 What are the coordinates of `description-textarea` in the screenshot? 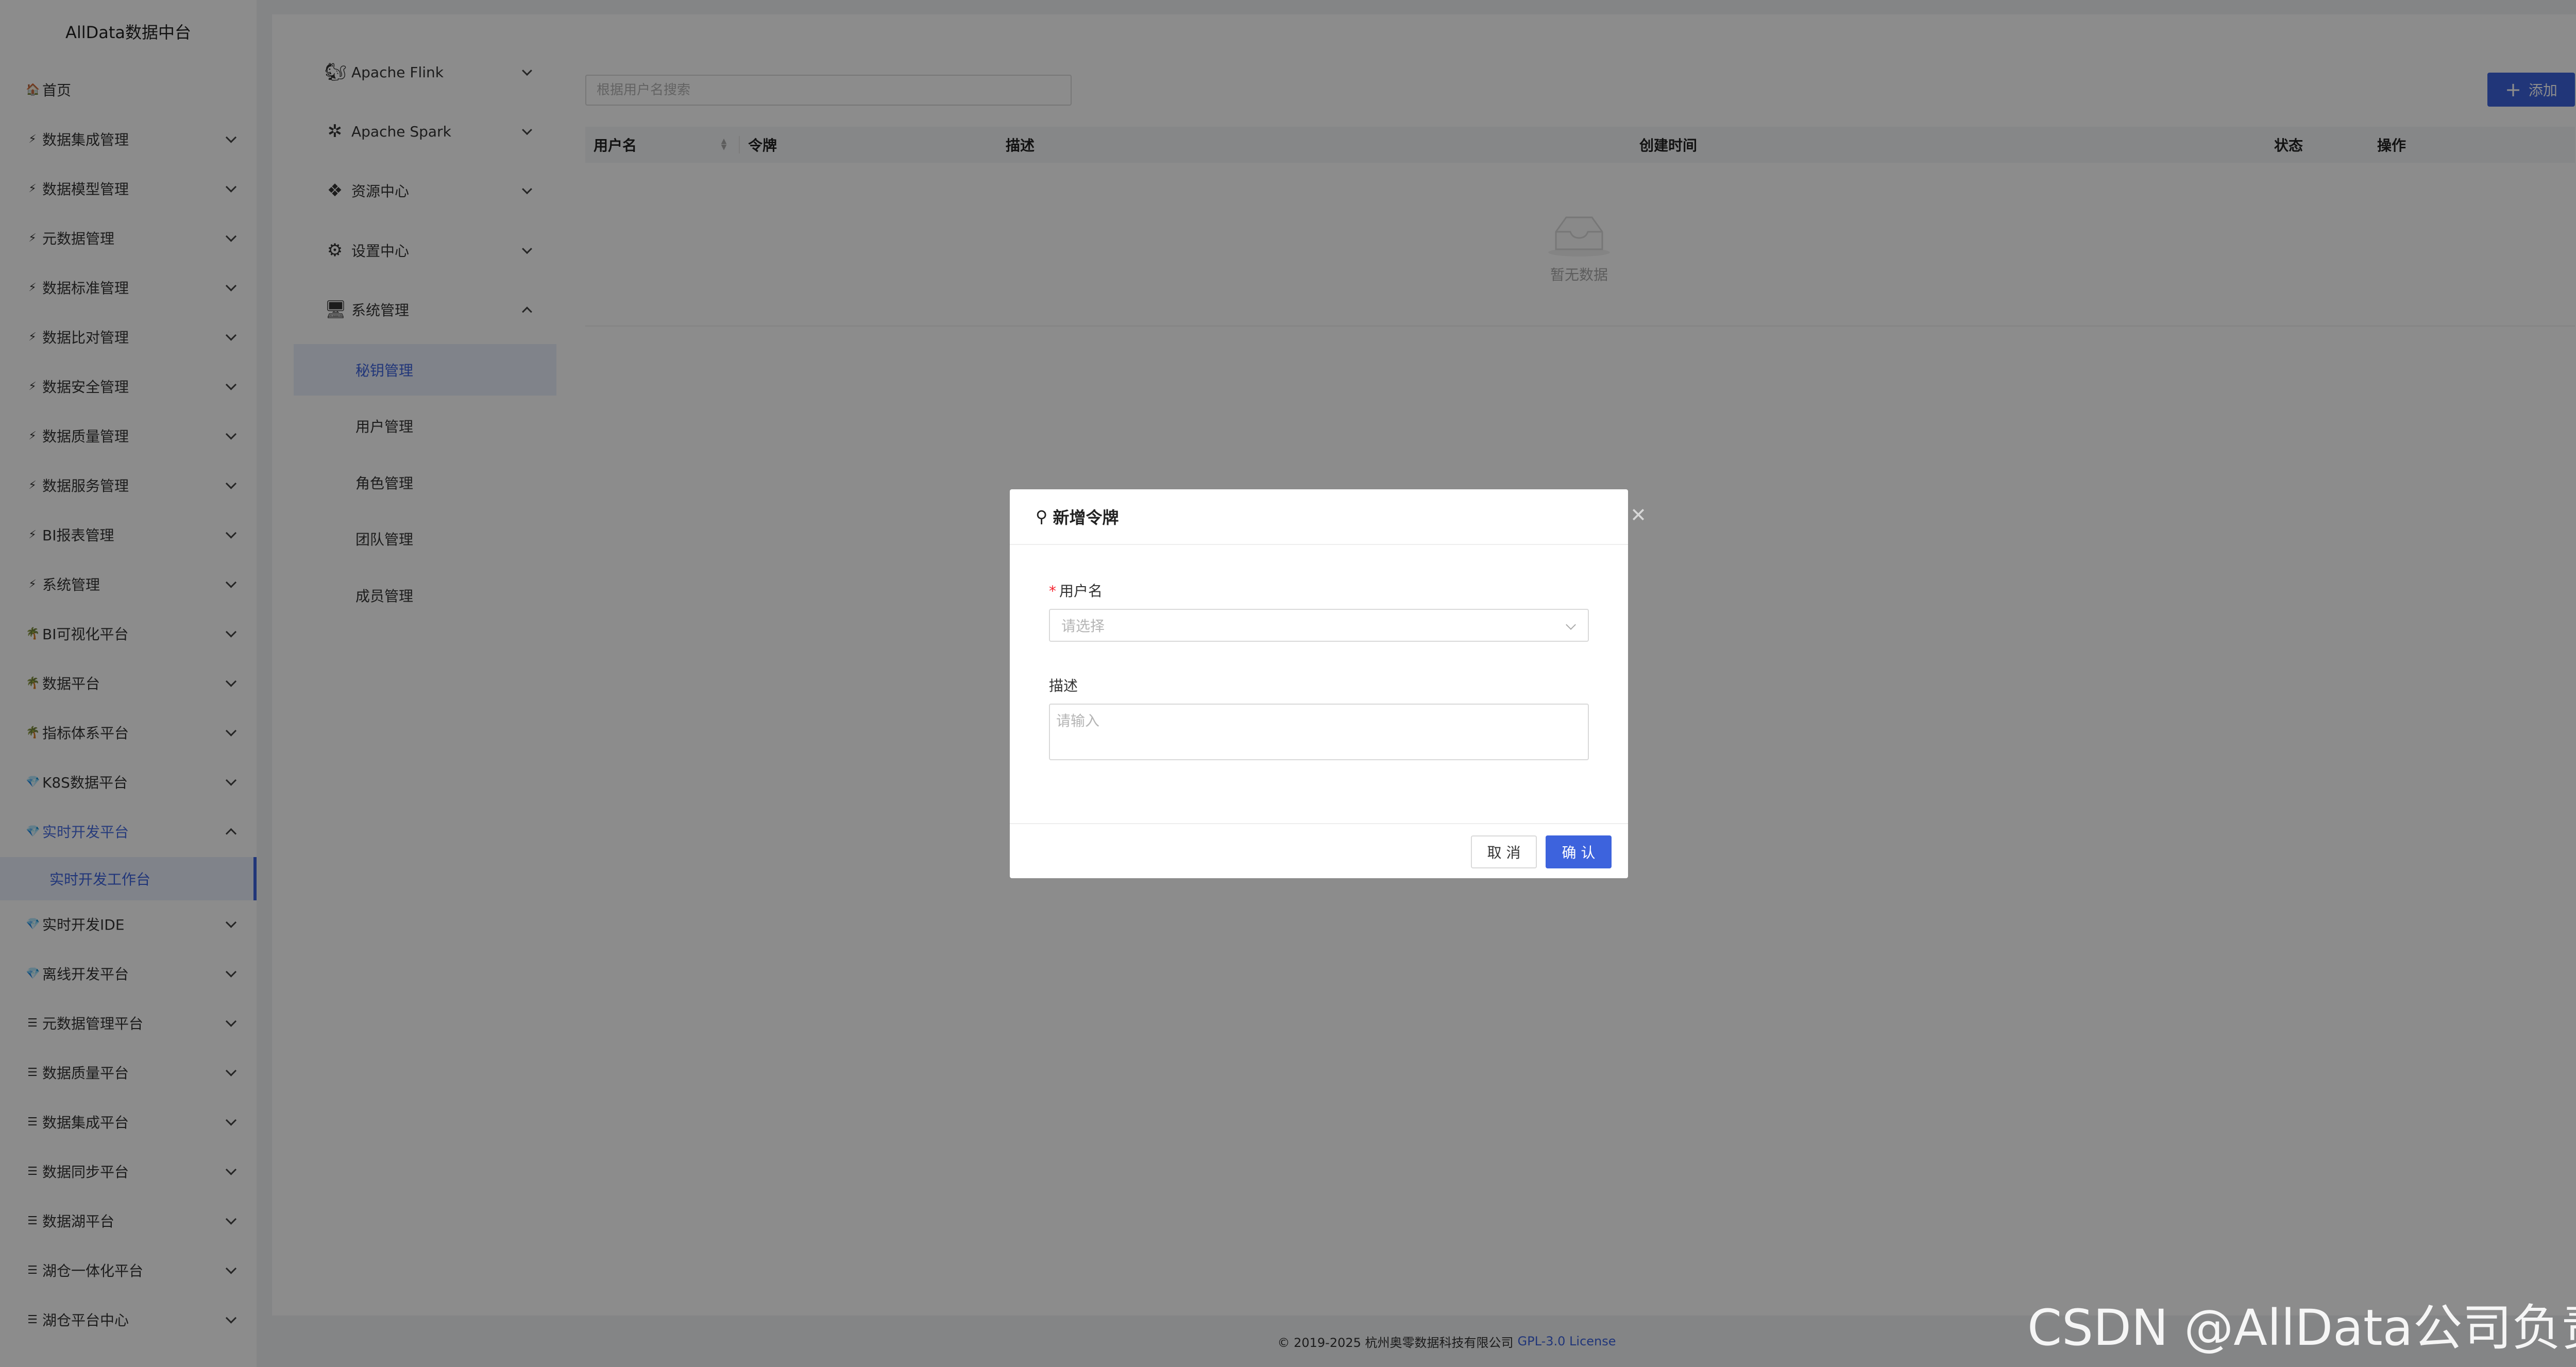 It's located at (1319, 732).